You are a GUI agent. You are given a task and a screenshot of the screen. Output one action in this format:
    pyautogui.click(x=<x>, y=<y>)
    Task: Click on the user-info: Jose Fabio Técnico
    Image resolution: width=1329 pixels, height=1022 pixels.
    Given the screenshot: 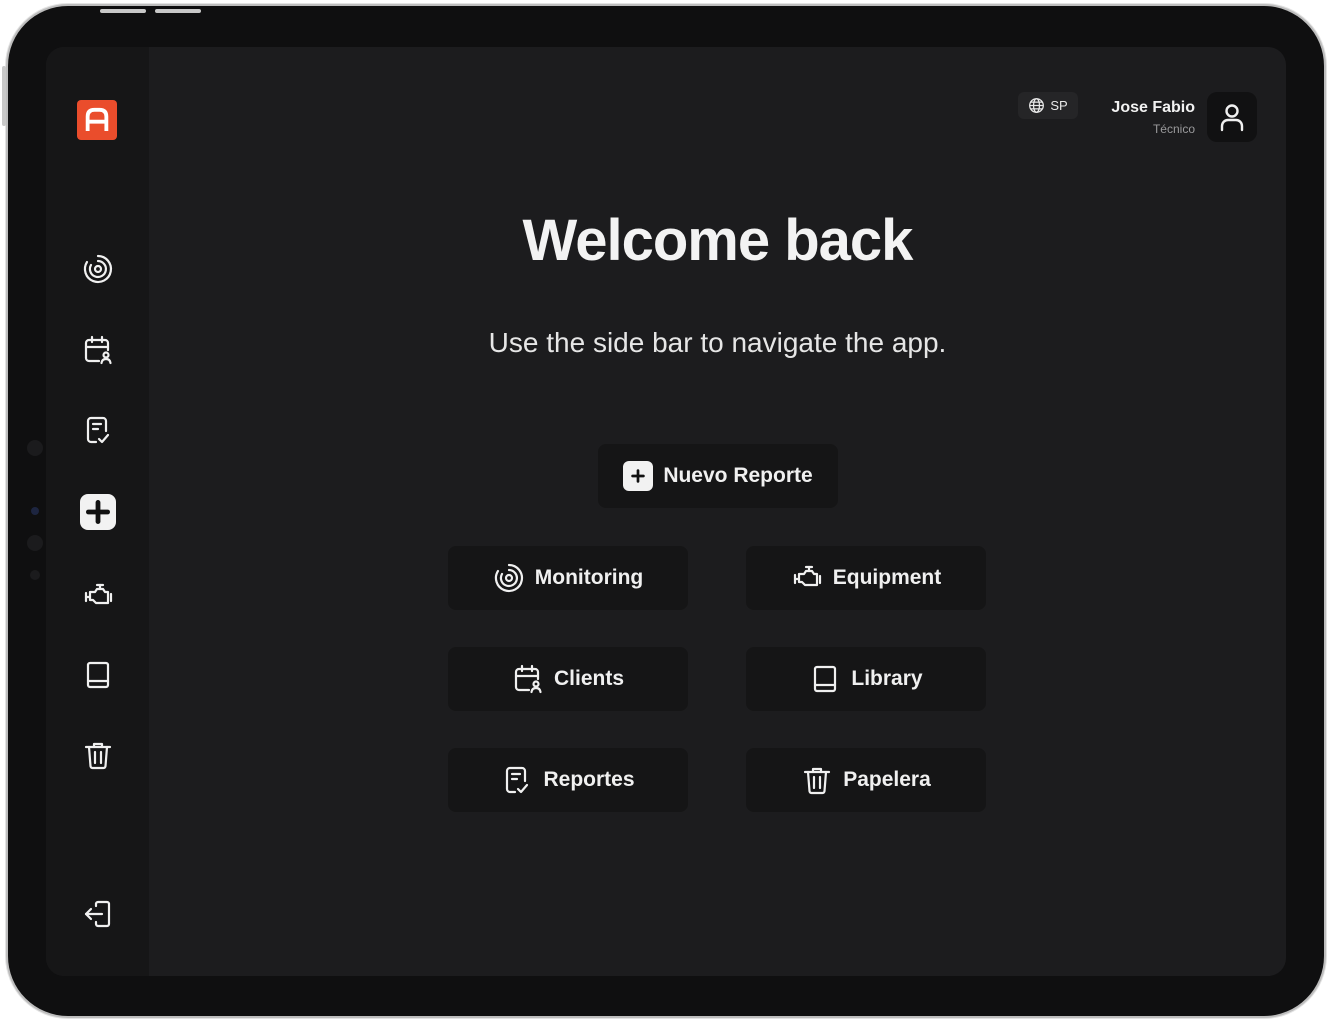 What is the action you would take?
    pyautogui.click(x=1153, y=118)
    